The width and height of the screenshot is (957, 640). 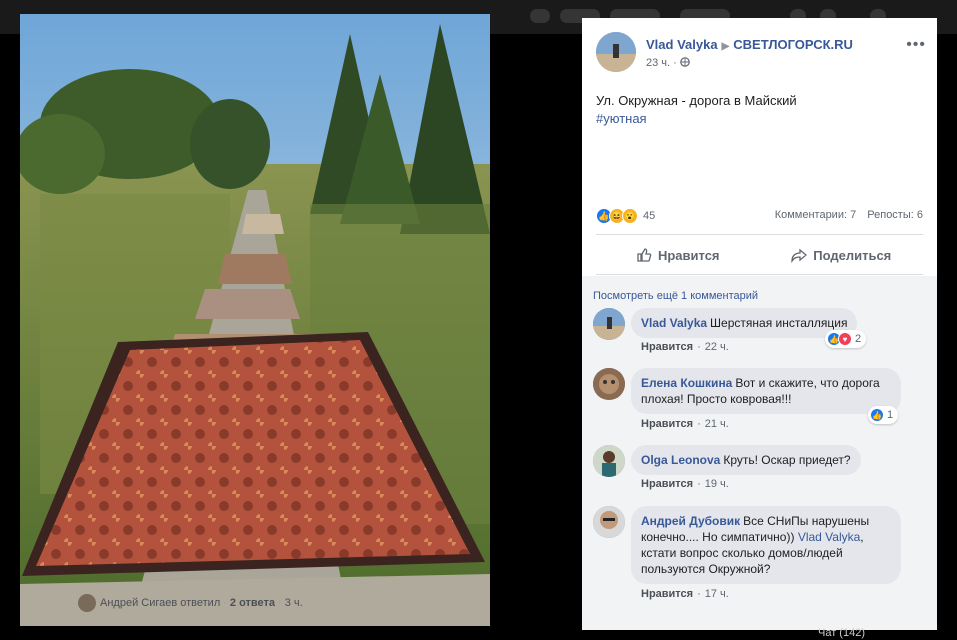 What do you see at coordinates (816, 215) in the screenshot?
I see `comments-count-link: Комментарии: 7` at bounding box center [816, 215].